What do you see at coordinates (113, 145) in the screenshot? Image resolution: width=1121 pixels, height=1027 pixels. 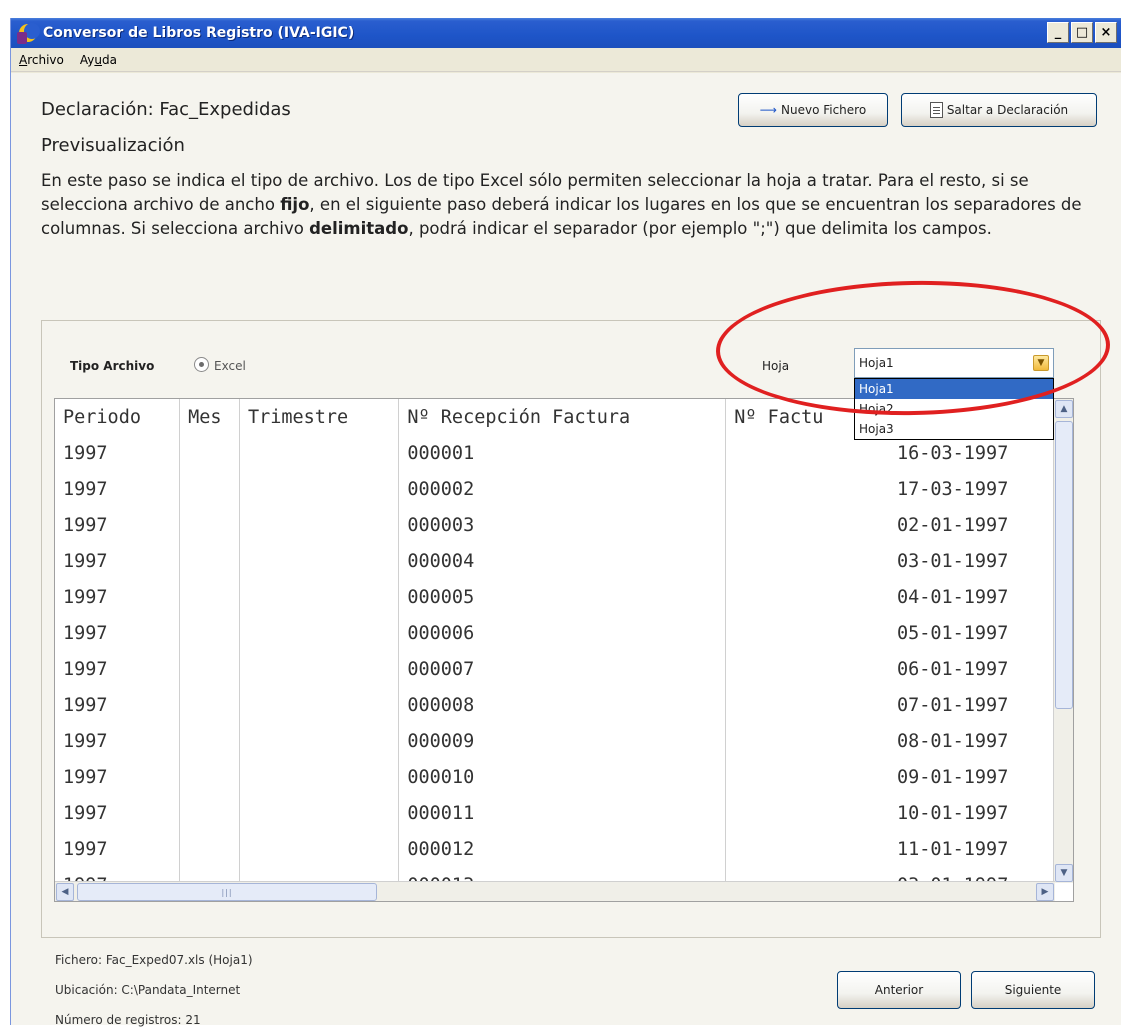 I see `step-title: Previsualización` at bounding box center [113, 145].